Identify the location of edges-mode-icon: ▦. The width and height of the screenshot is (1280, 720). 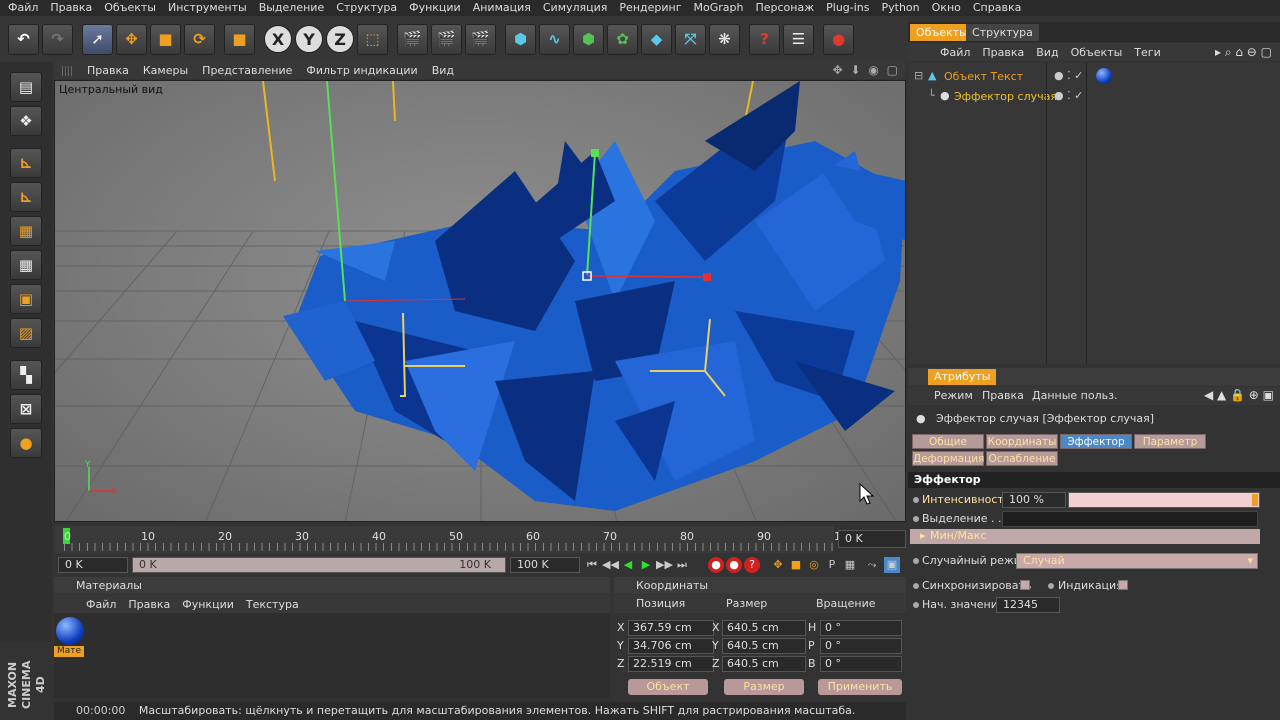
(26, 265).